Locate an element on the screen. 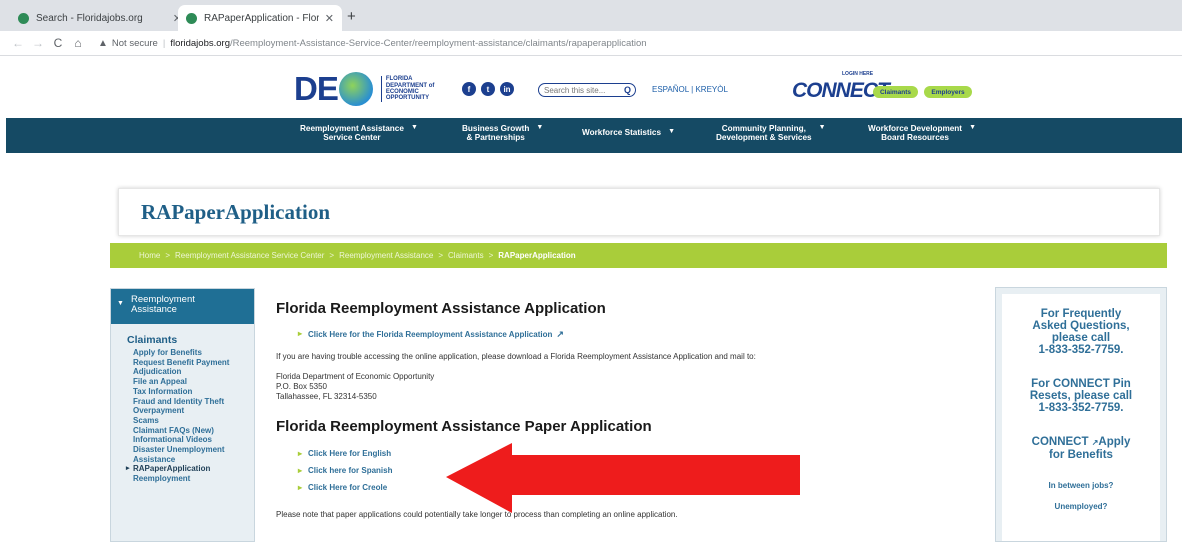  pin-line: 1-833-352-7759. is located at coordinates (1081, 408).